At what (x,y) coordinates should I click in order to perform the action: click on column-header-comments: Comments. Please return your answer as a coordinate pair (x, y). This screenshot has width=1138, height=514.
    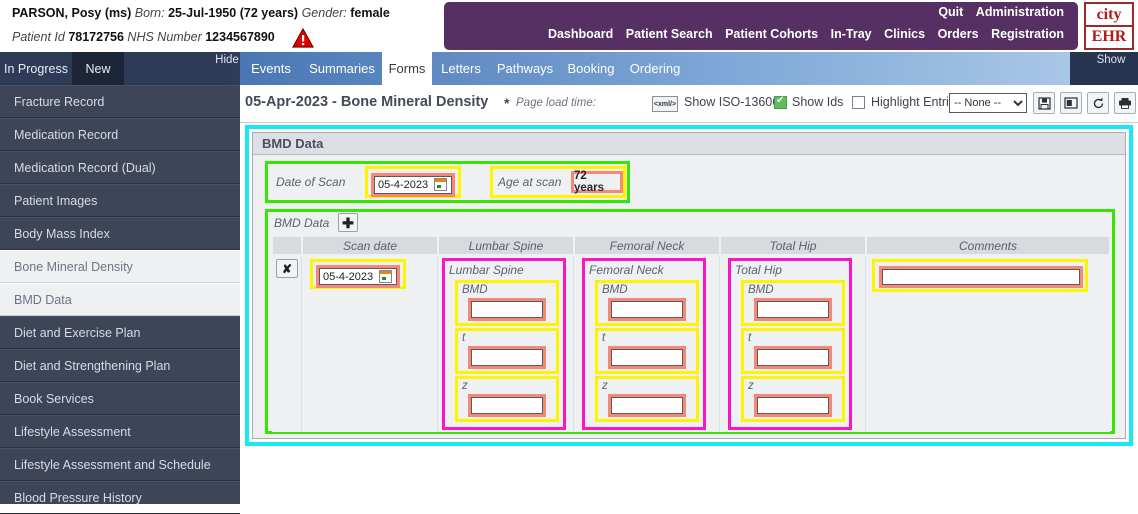
    Looking at the image, I should click on (988, 245).